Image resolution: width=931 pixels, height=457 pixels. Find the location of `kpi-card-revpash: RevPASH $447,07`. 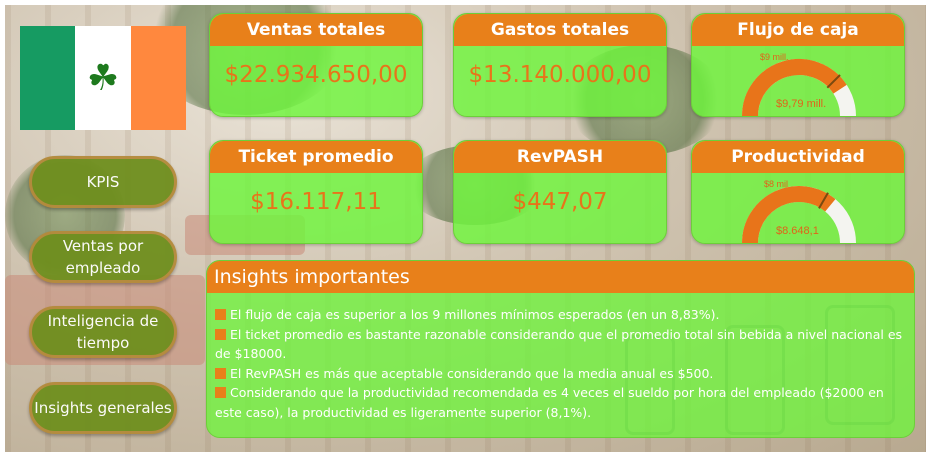

kpi-card-revpash: RevPASH $447,07 is located at coordinates (560, 192).